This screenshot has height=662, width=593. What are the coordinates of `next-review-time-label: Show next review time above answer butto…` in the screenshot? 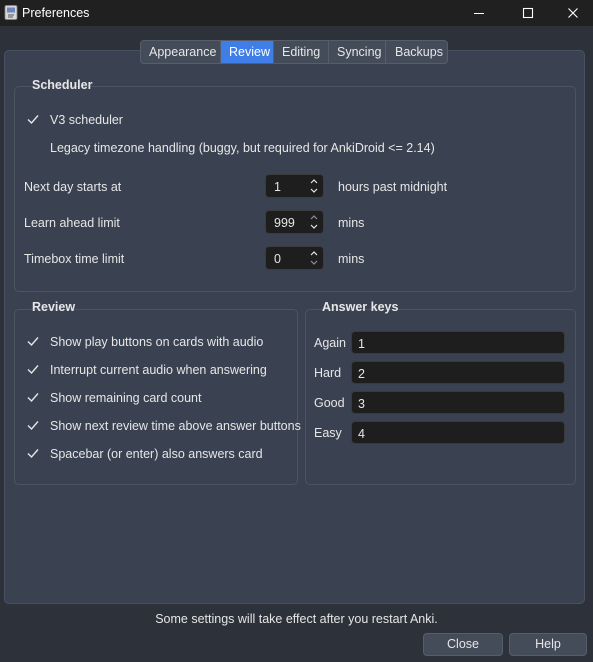 It's located at (175, 426).